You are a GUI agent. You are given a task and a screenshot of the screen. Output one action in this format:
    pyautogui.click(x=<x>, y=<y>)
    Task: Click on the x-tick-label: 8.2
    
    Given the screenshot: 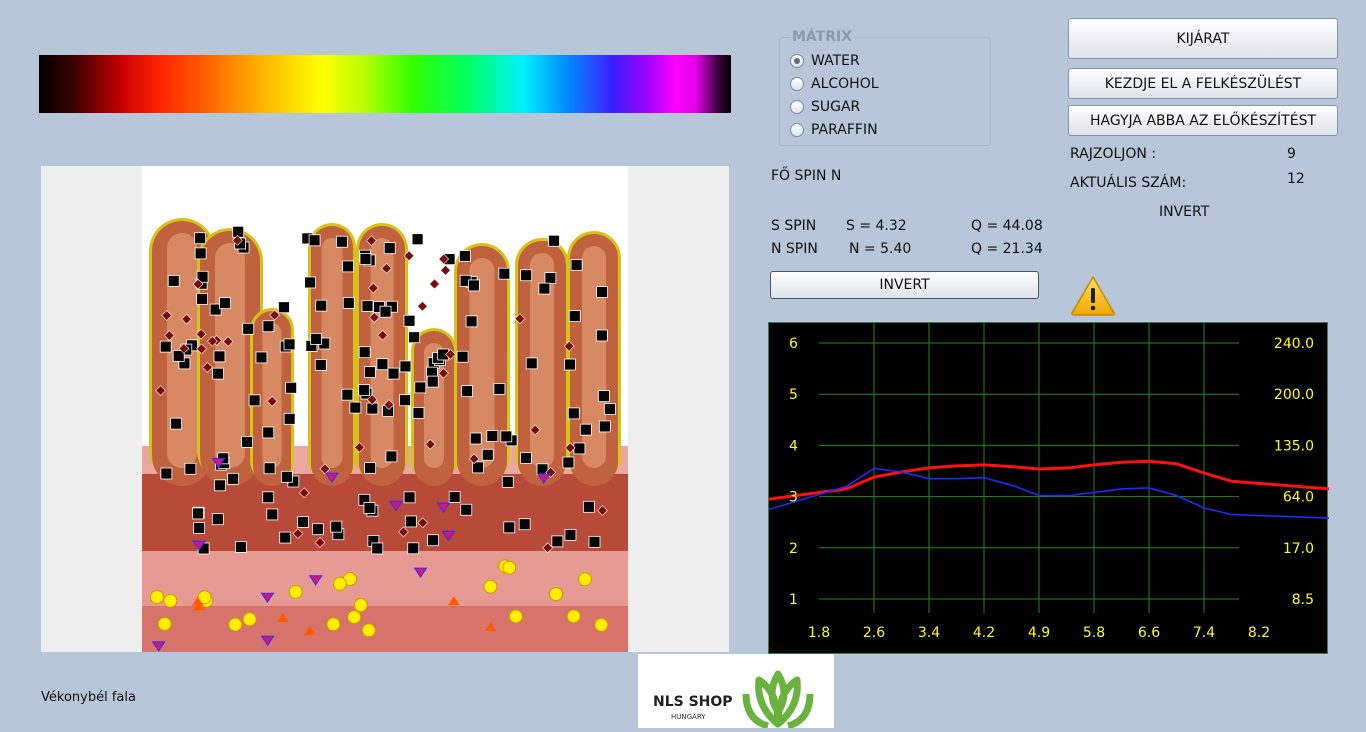 What is the action you would take?
    pyautogui.click(x=1259, y=633)
    